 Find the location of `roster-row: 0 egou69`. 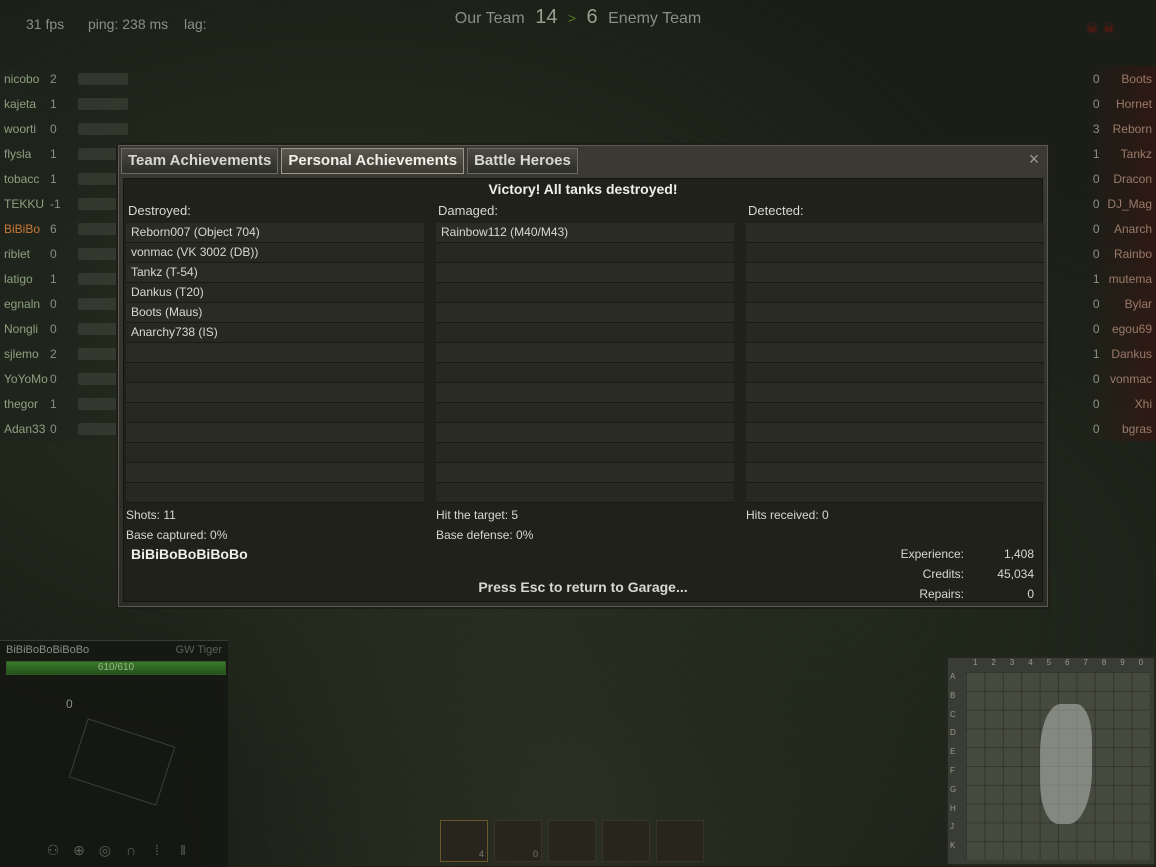

roster-row: 0 egou69 is located at coordinates (1121, 328).